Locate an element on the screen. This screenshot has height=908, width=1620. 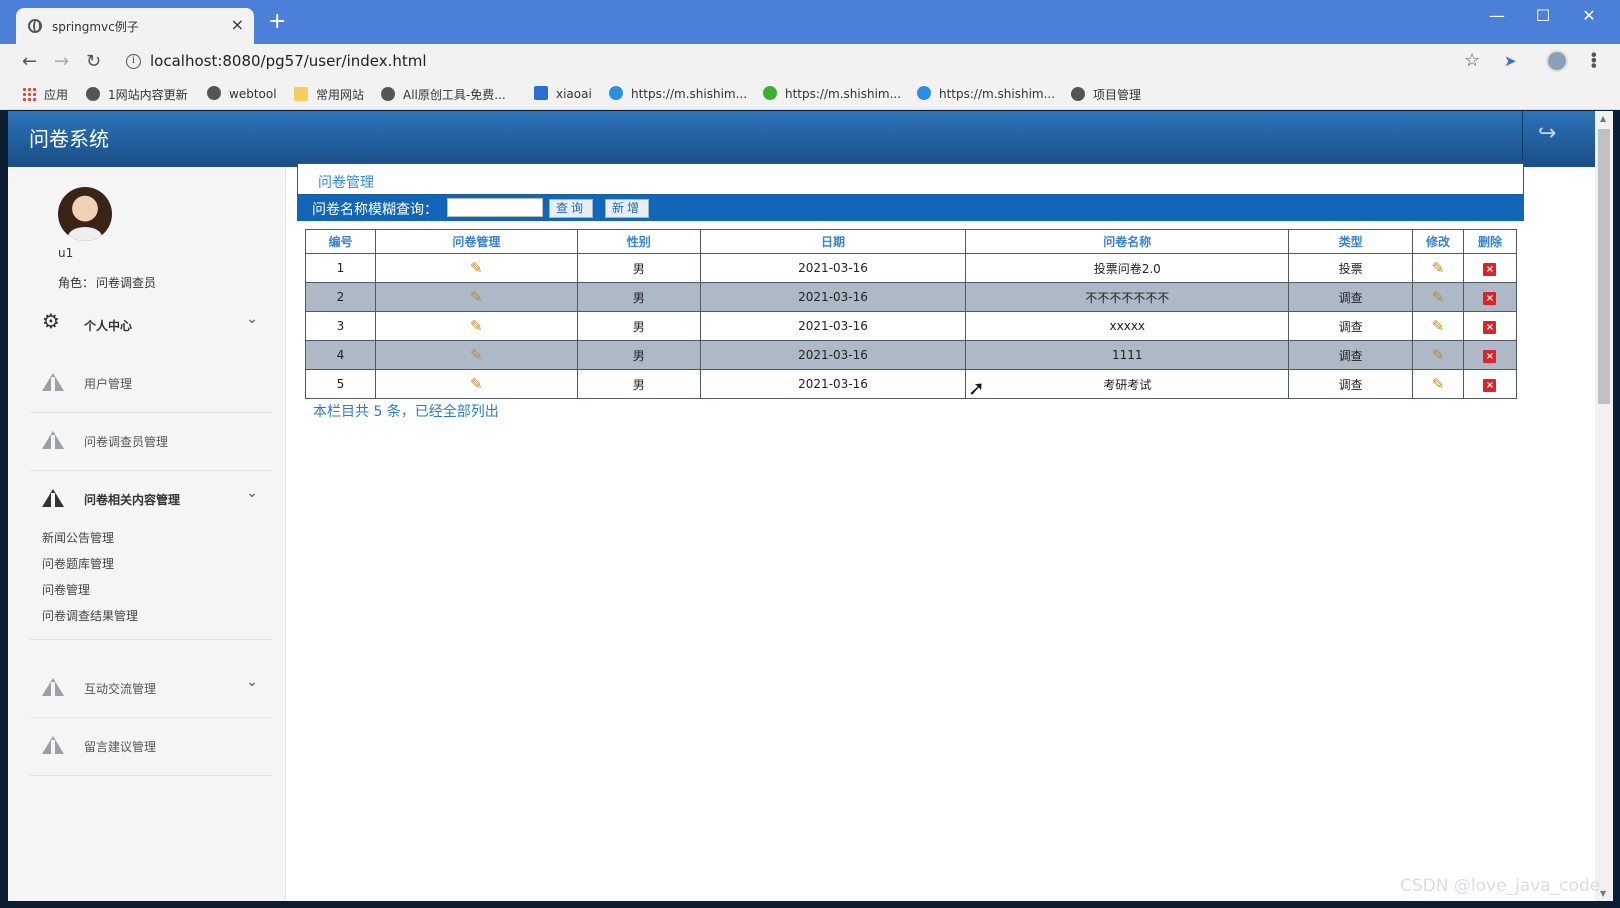
browser-tab: springmvc例子 × is located at coordinates (135, 26).